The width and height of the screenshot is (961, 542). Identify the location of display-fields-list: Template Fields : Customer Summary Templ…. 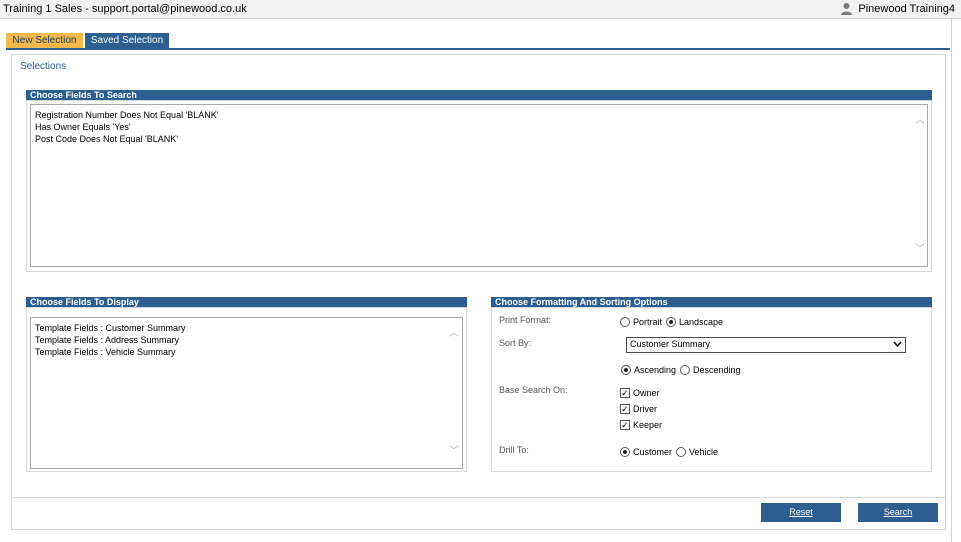
(246, 393).